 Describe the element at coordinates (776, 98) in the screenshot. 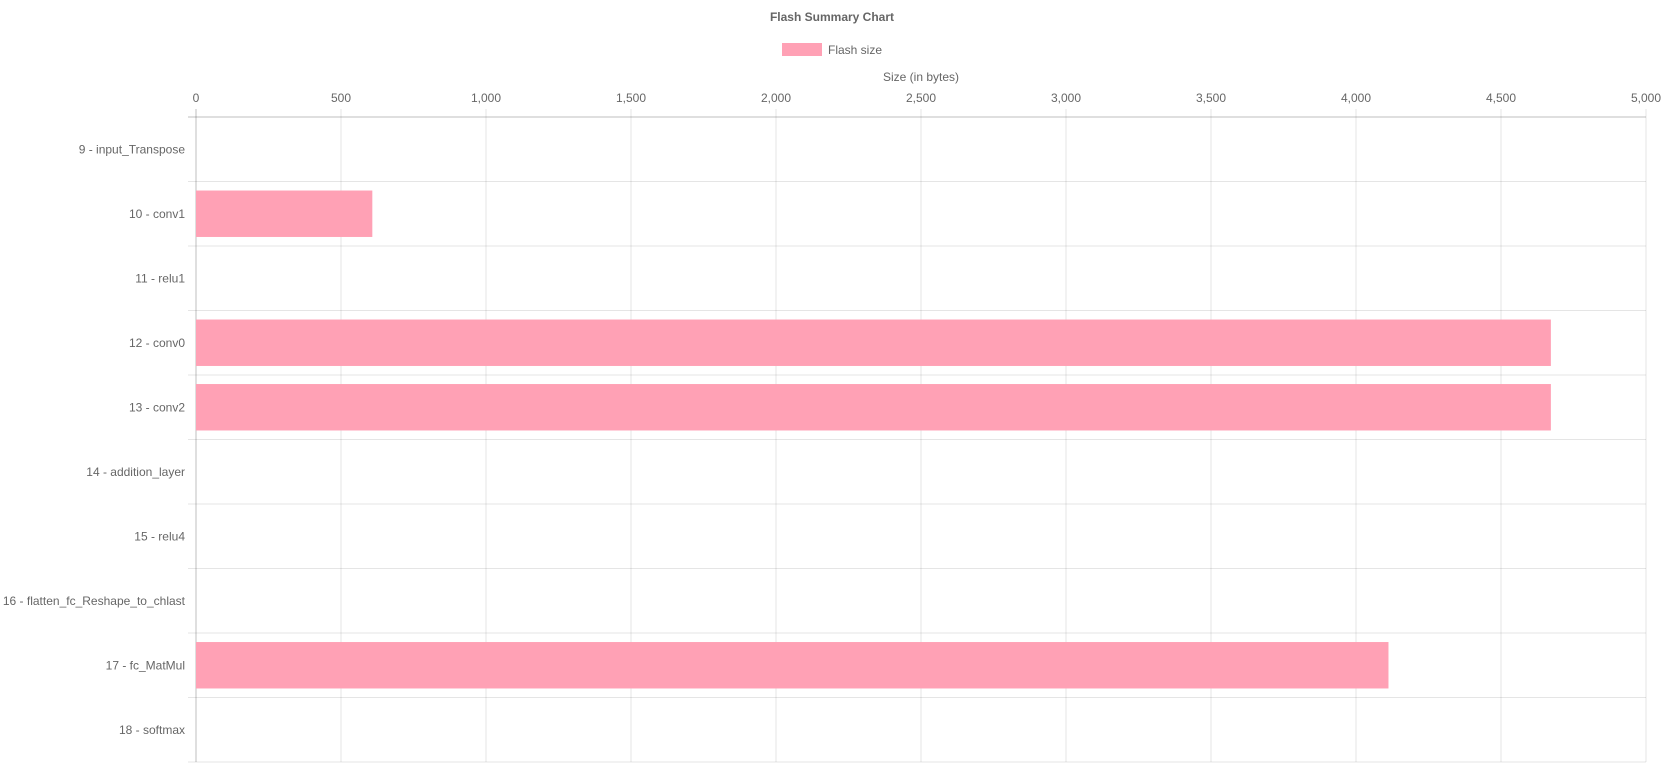

I see `x-tick-label: 2,000` at that location.